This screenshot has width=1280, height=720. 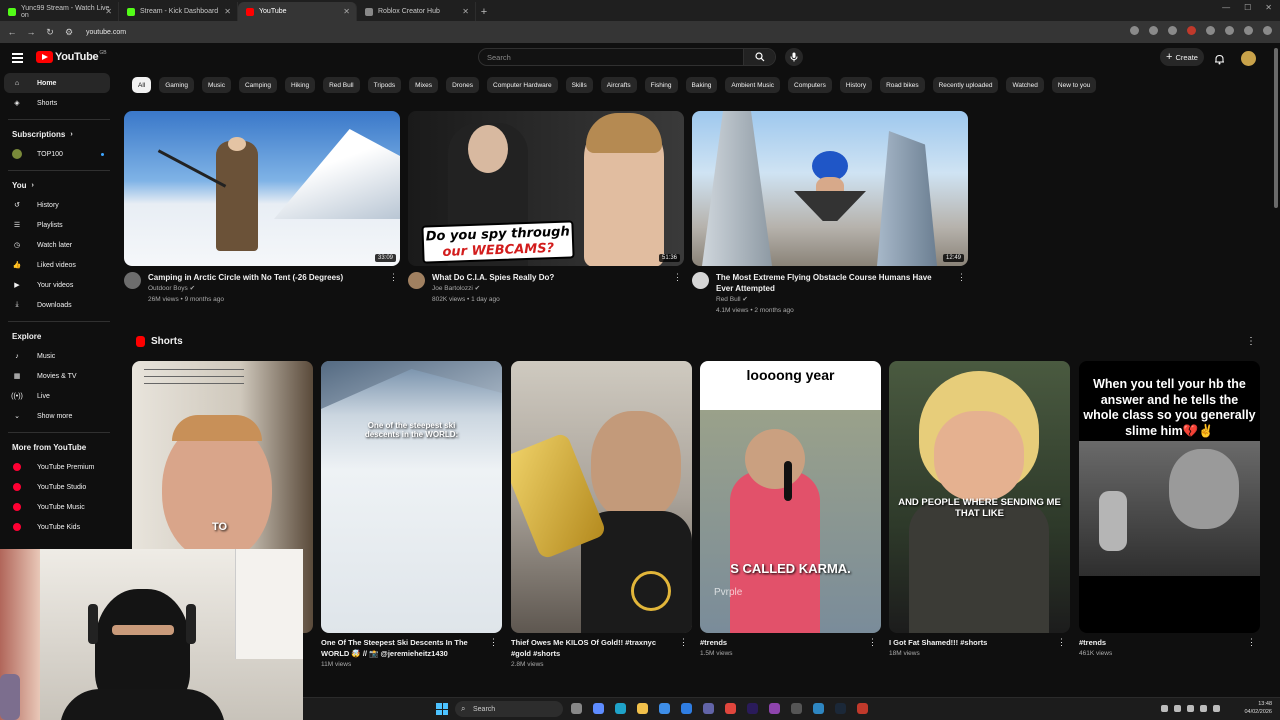 What do you see at coordinates (708, 708) in the screenshot?
I see `teams-icon` at bounding box center [708, 708].